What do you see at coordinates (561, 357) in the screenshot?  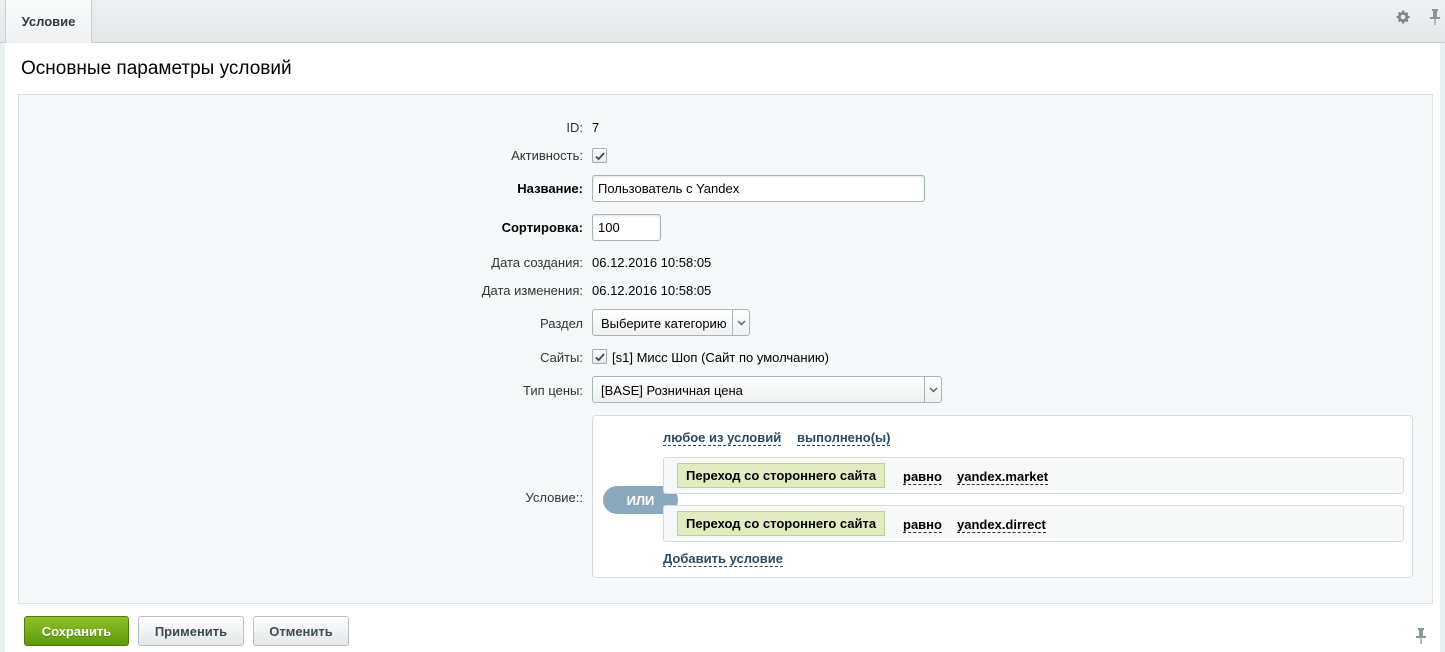 I see `sites-label: Сайты:` at bounding box center [561, 357].